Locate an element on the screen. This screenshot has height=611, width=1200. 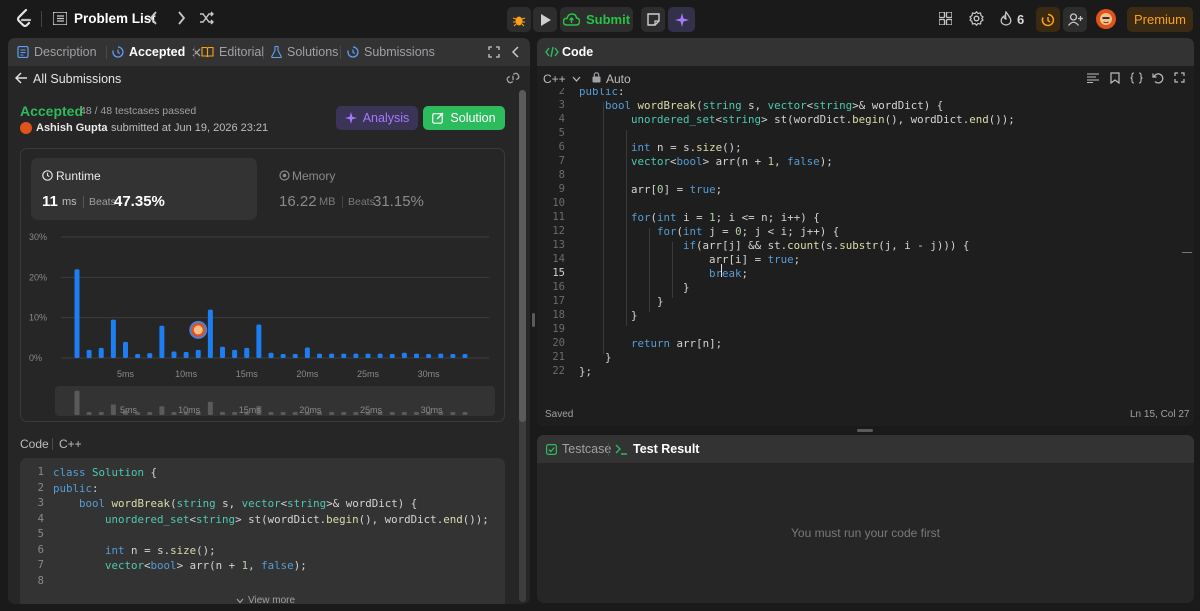
line-number: 15 is located at coordinates (558, 273).